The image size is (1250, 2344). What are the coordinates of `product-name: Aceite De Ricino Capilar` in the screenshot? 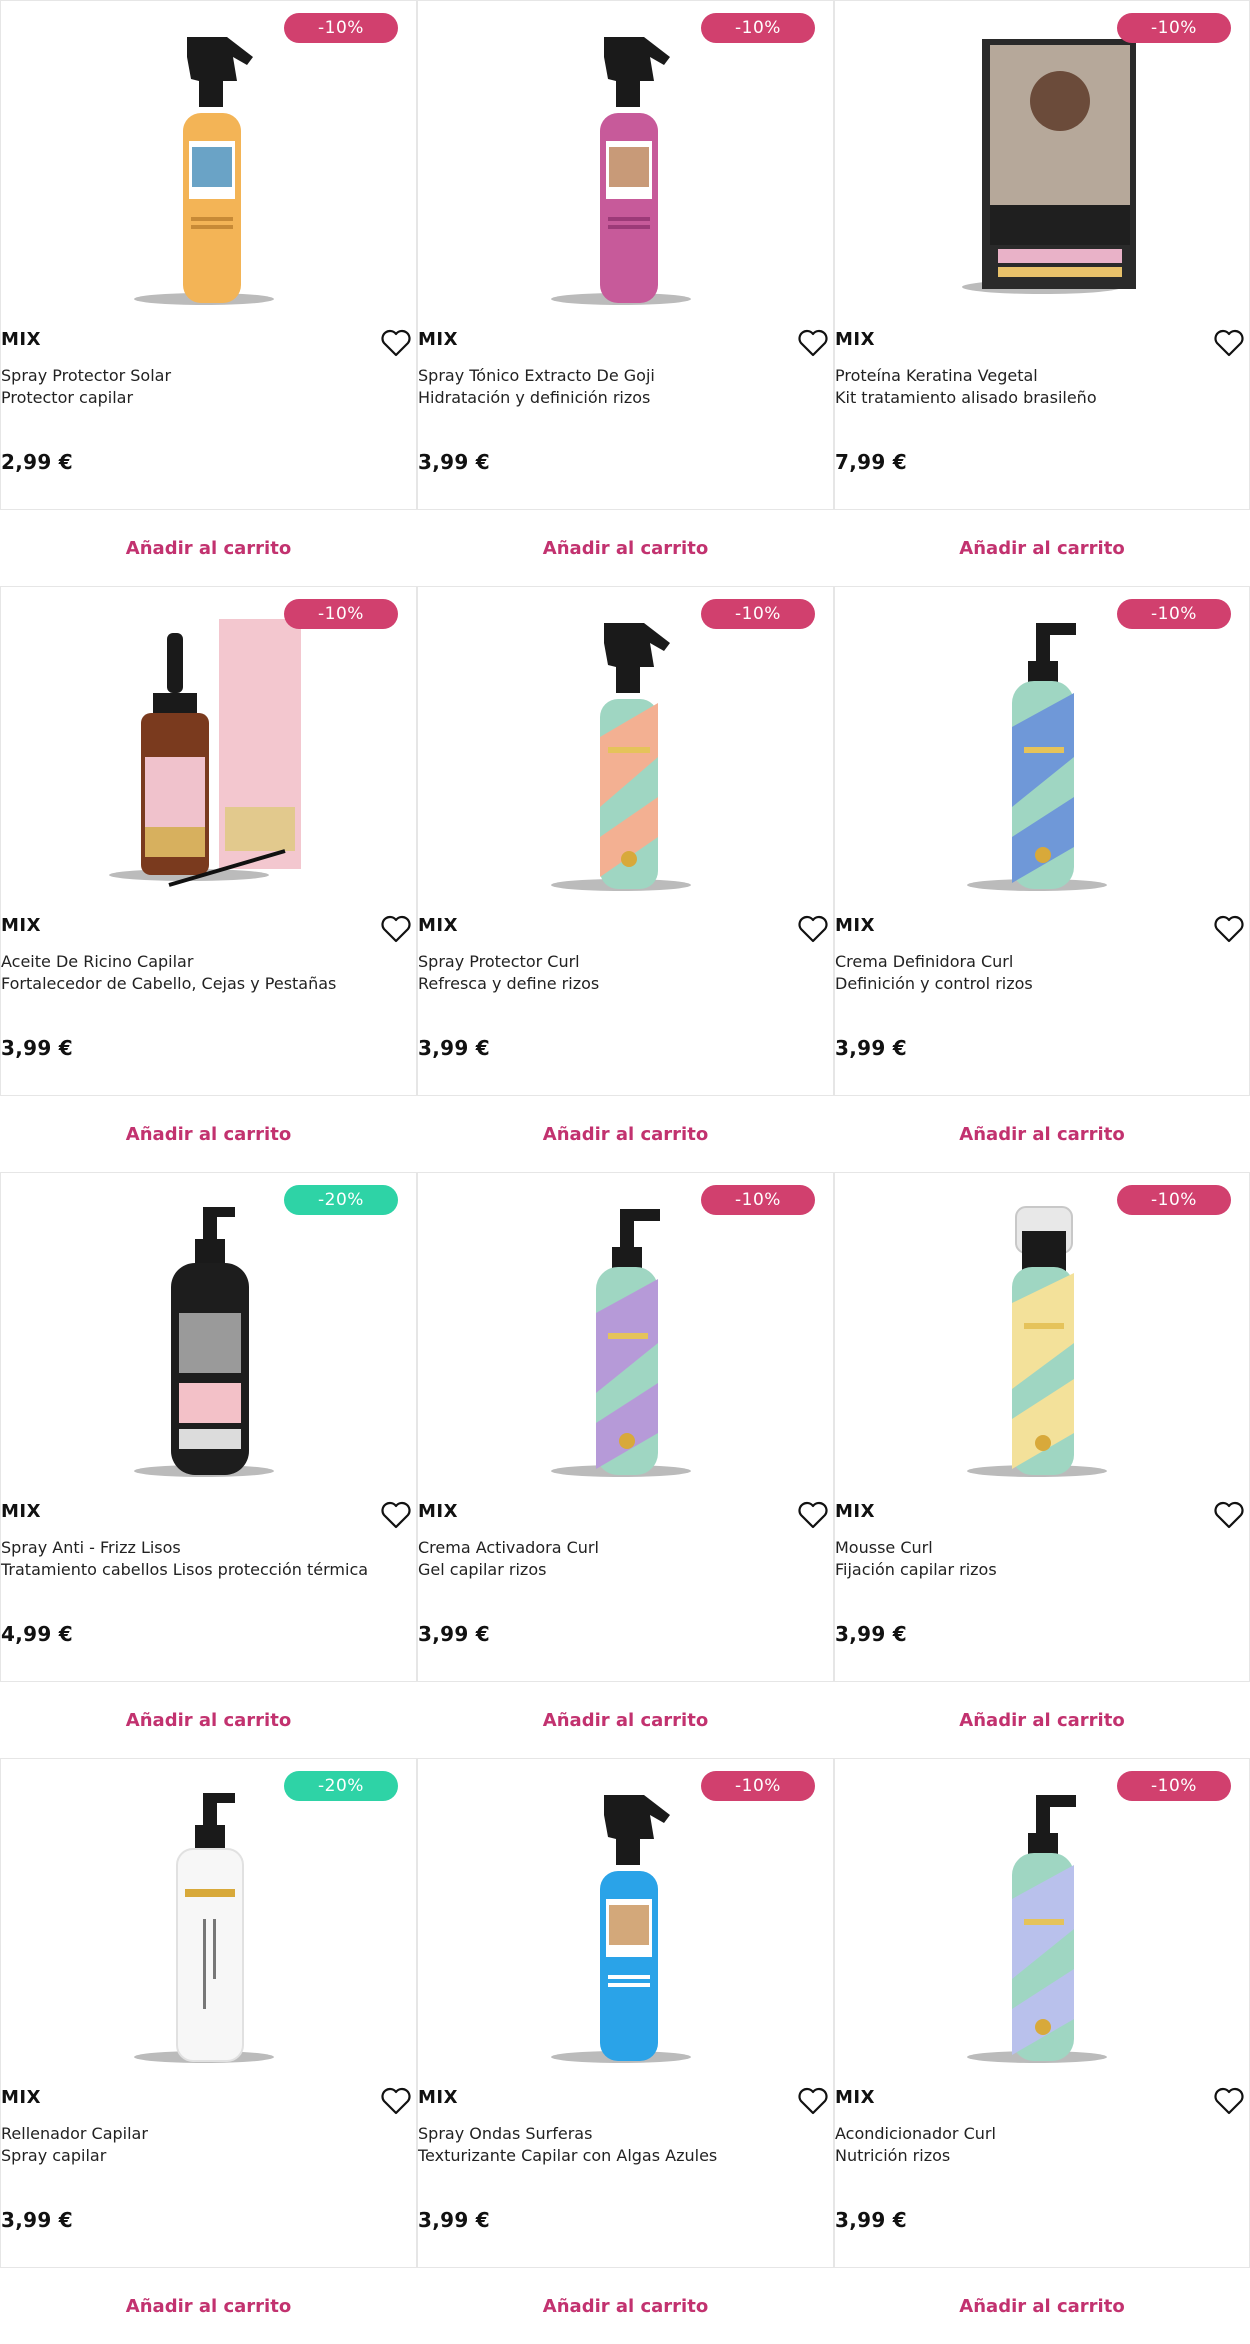 It's located at (97, 962).